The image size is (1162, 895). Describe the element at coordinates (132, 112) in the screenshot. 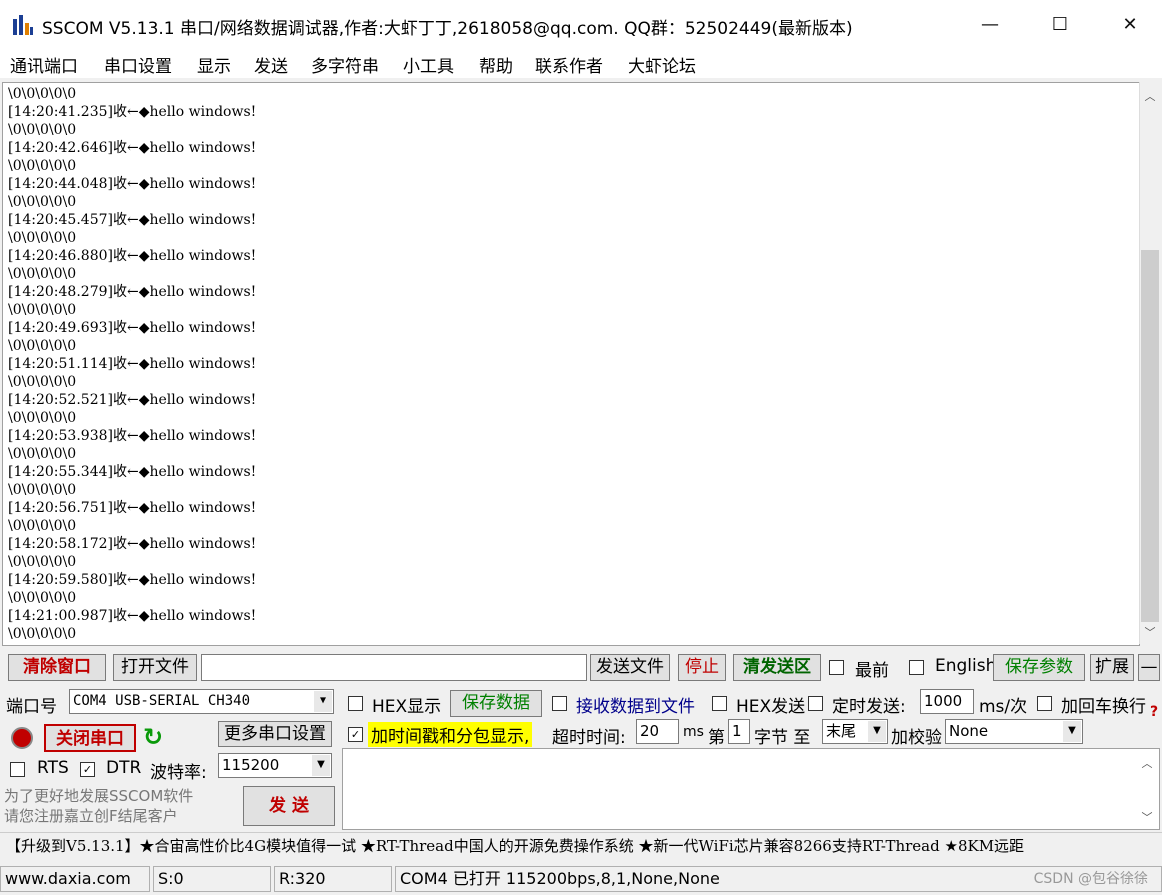

I see `receive-line: [14:20:41.235]收←◆hello windows!` at that location.